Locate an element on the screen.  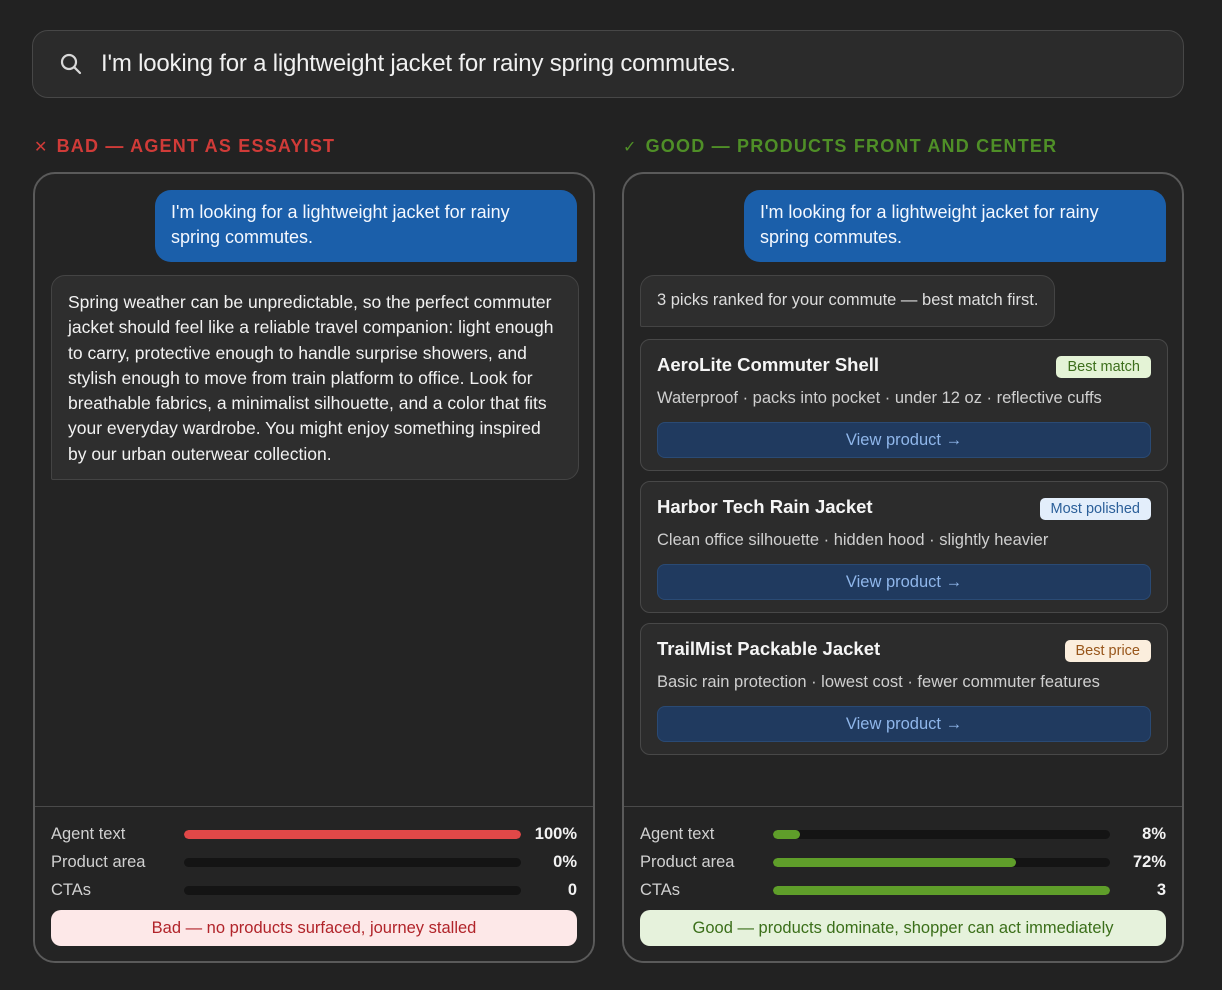
metric-row-ctas: CTAs 3 is located at coordinates (903, 890).